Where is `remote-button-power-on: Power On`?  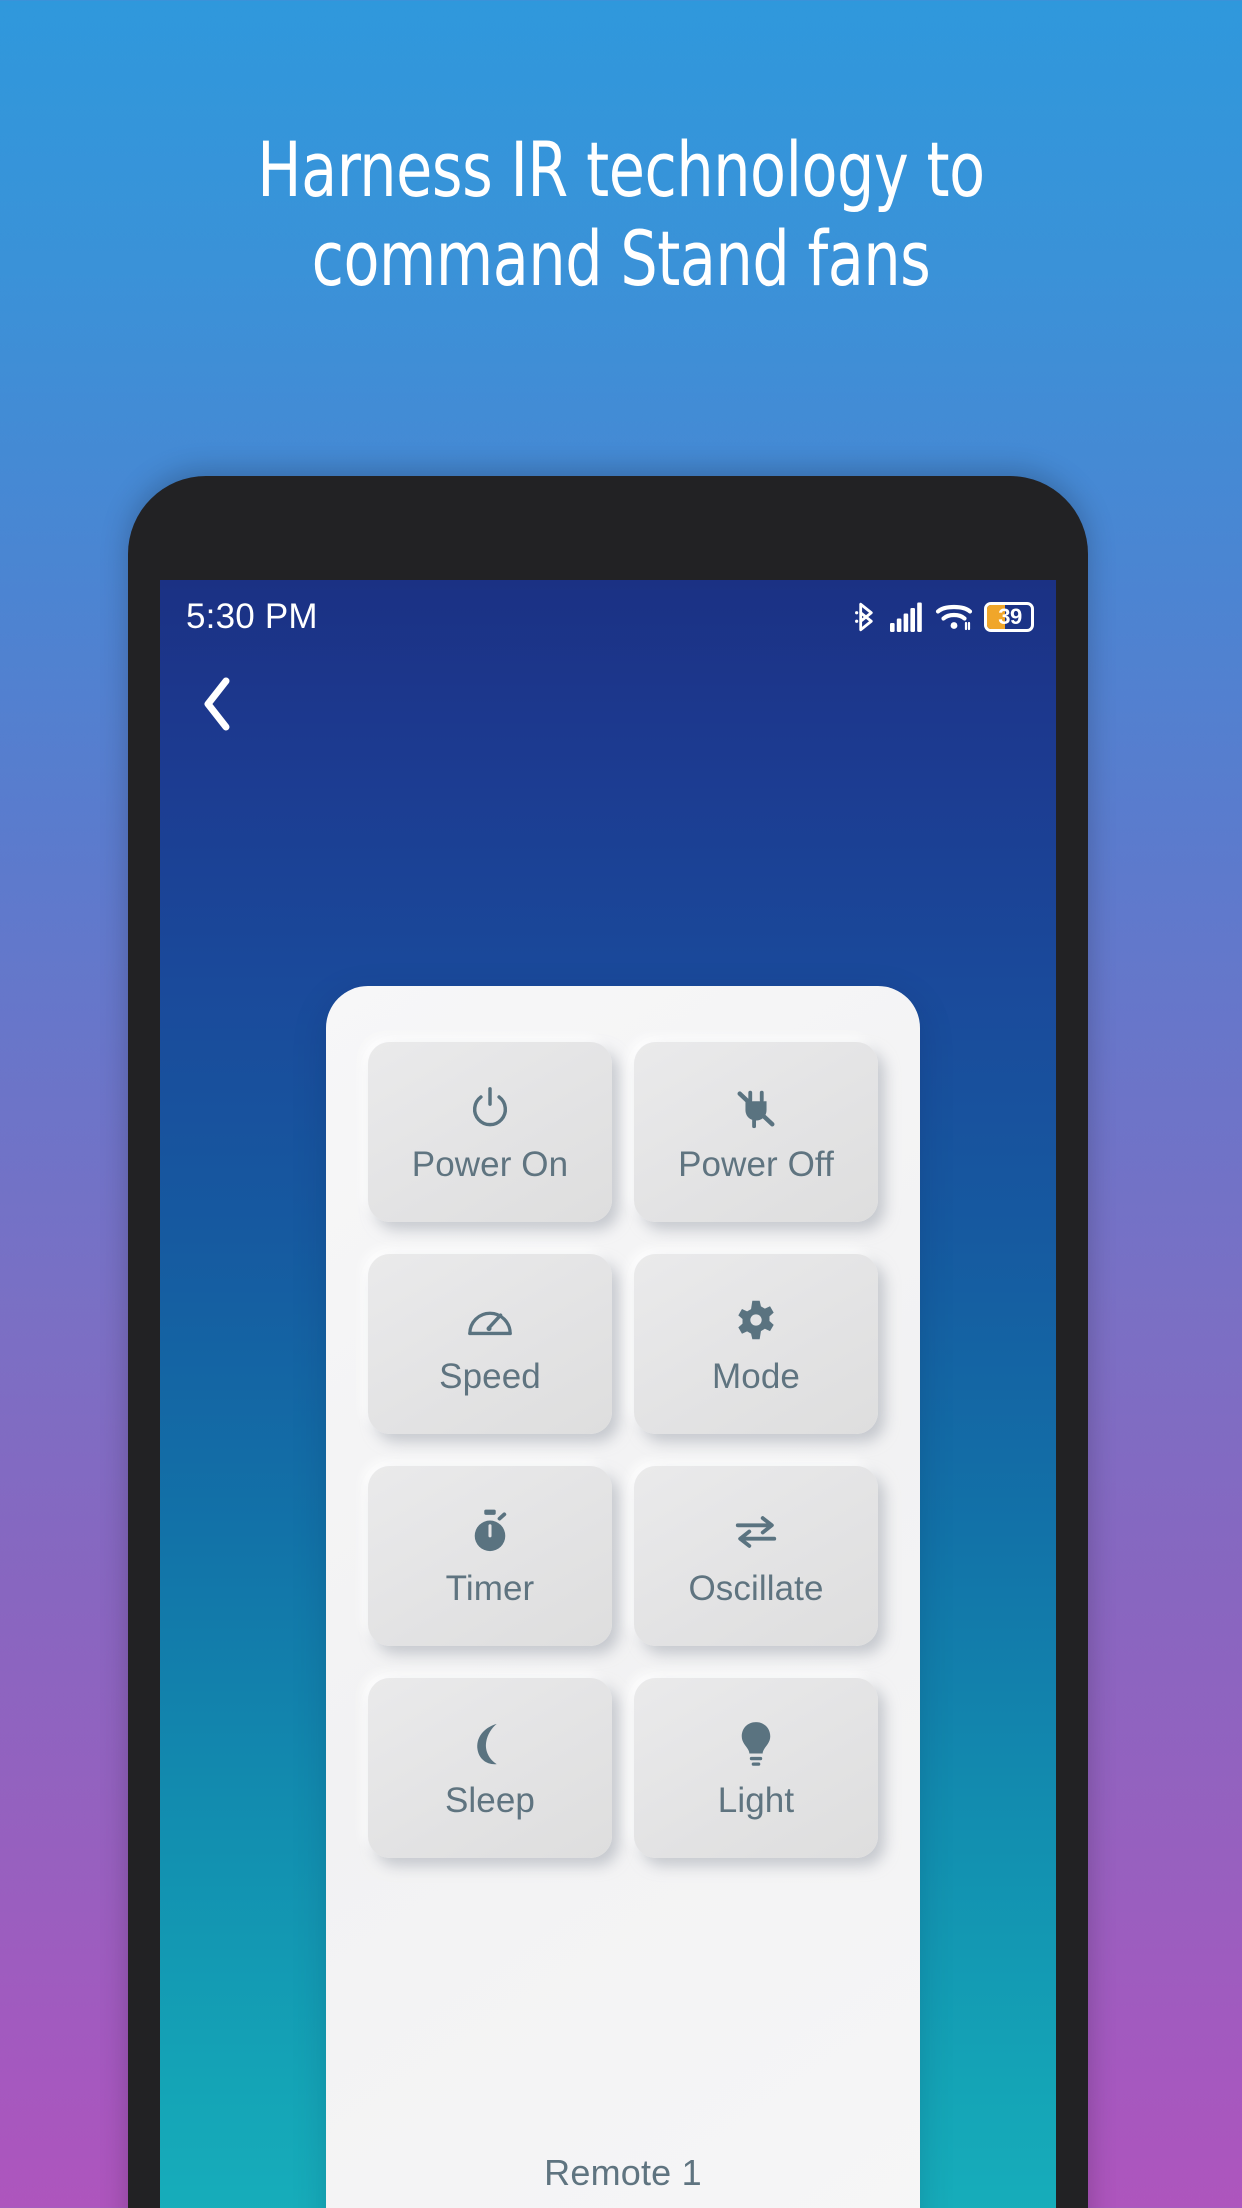
remote-button-power-on: Power On is located at coordinates (490, 1132).